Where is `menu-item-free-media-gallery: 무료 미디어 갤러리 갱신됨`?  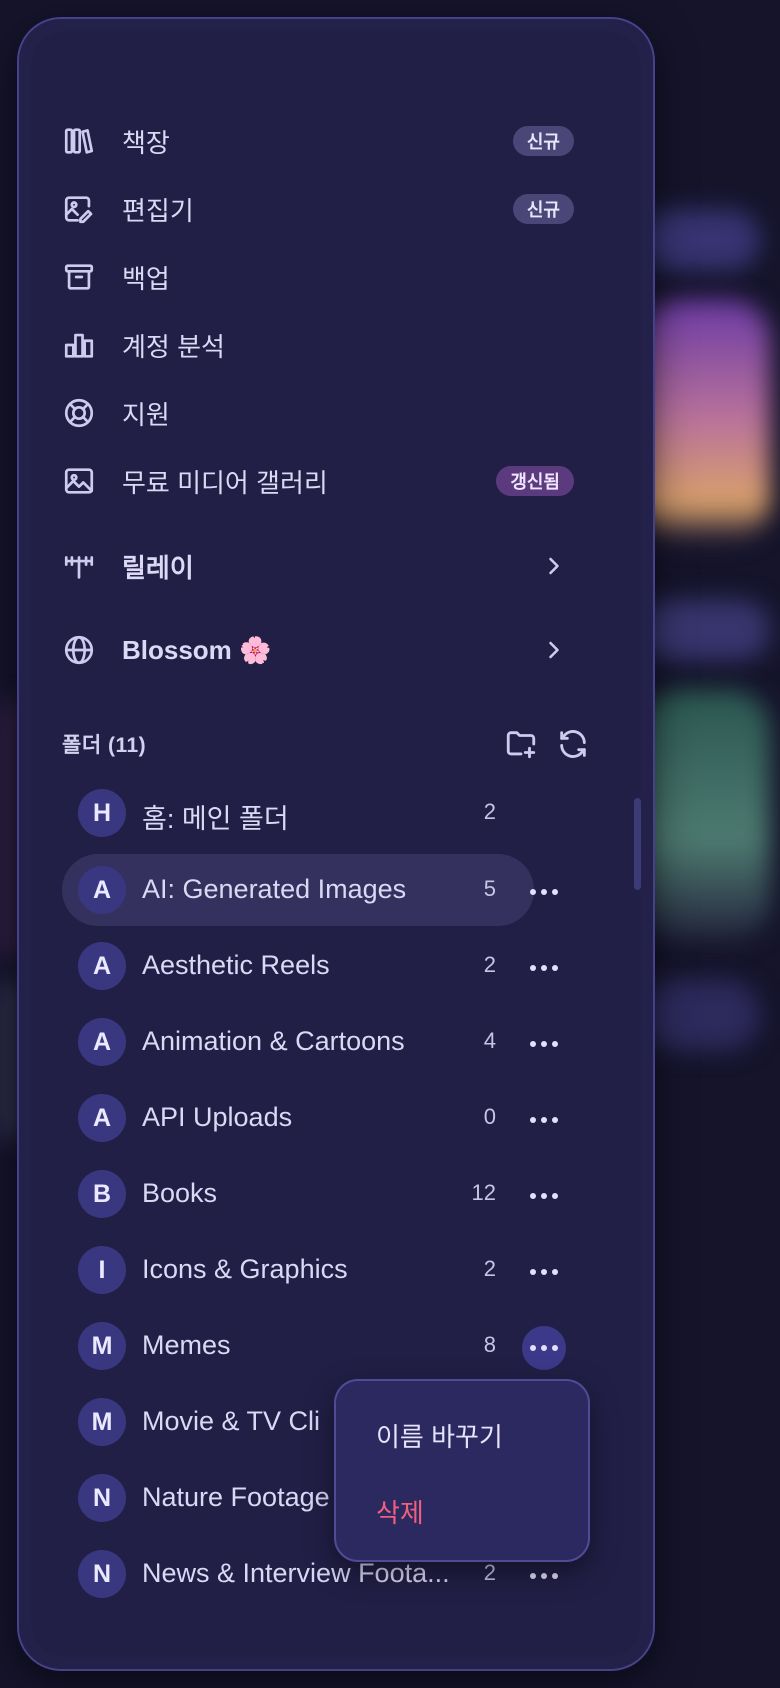 menu-item-free-media-gallery: 무료 미디어 갤러리 갱신됨 is located at coordinates (320, 481).